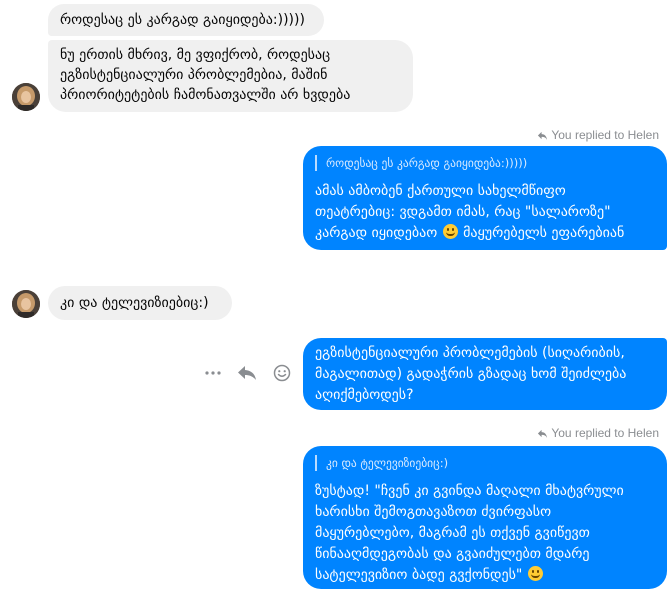  I want to click on message-actions, so click(248, 373).